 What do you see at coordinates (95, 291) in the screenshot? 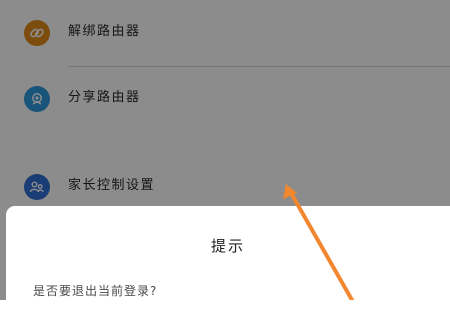
I see `dialog-message: 是否要退出当前登录?` at bounding box center [95, 291].